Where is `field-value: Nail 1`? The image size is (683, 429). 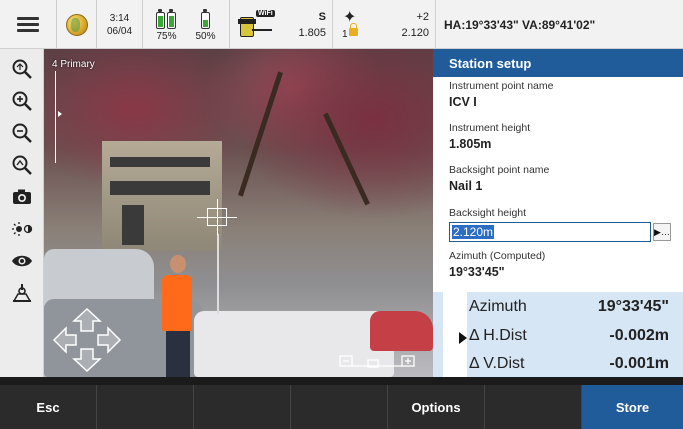 field-value: Nail 1 is located at coordinates (466, 186).